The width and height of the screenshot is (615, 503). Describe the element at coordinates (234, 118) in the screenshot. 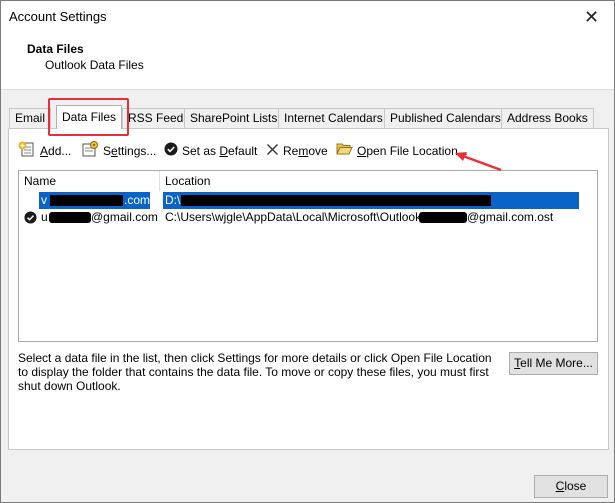

I see `tab-sharepoint-lists: SharePoint Lists` at that location.